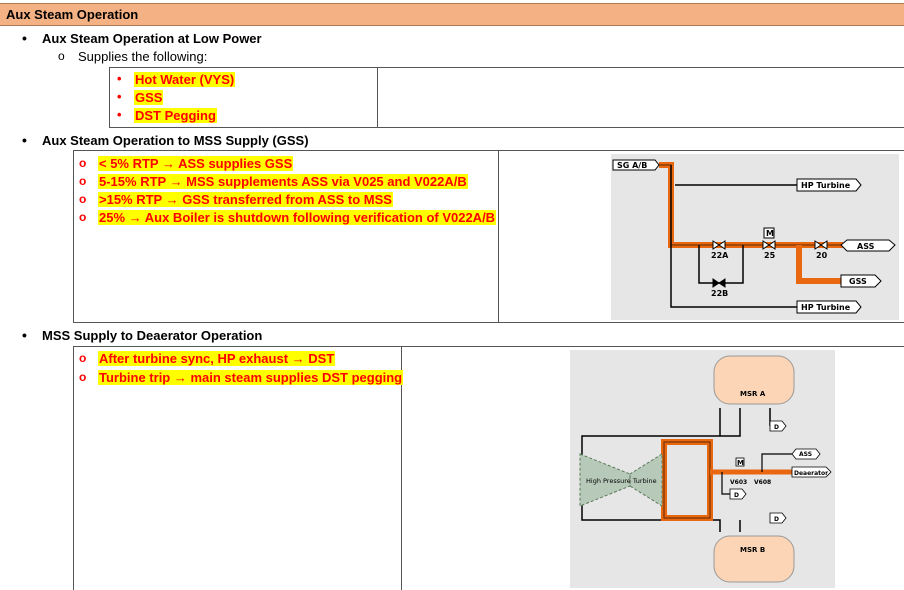 The height and width of the screenshot is (590, 904). I want to click on gss-label: GSS, so click(858, 281).